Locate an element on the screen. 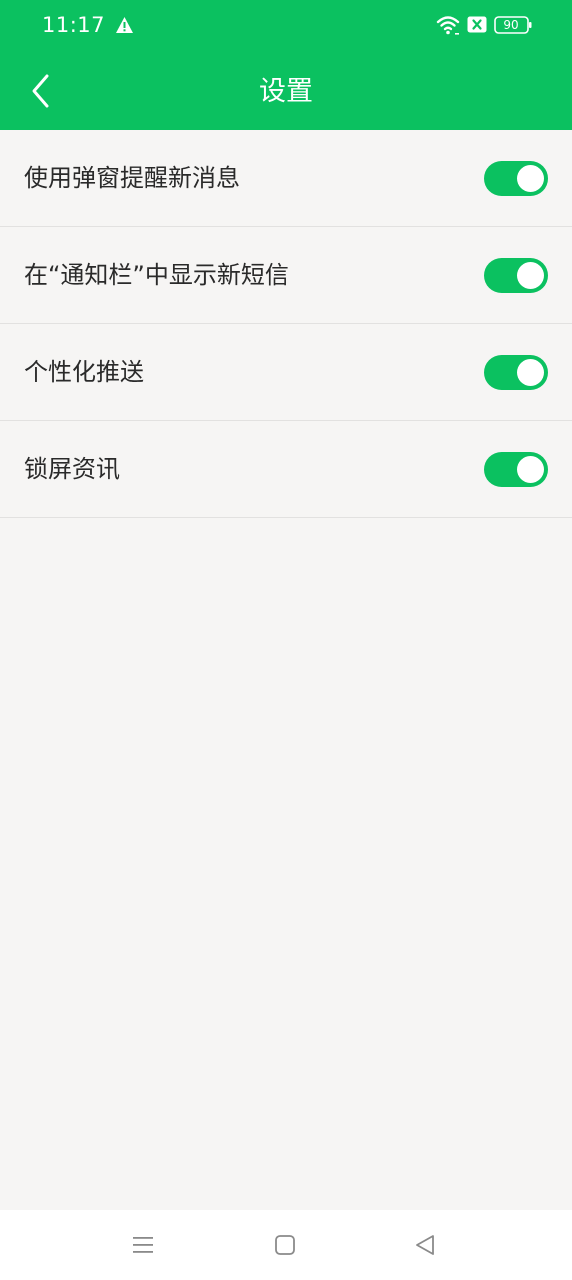 The width and height of the screenshot is (572, 1280). back-button is located at coordinates (40, 91).